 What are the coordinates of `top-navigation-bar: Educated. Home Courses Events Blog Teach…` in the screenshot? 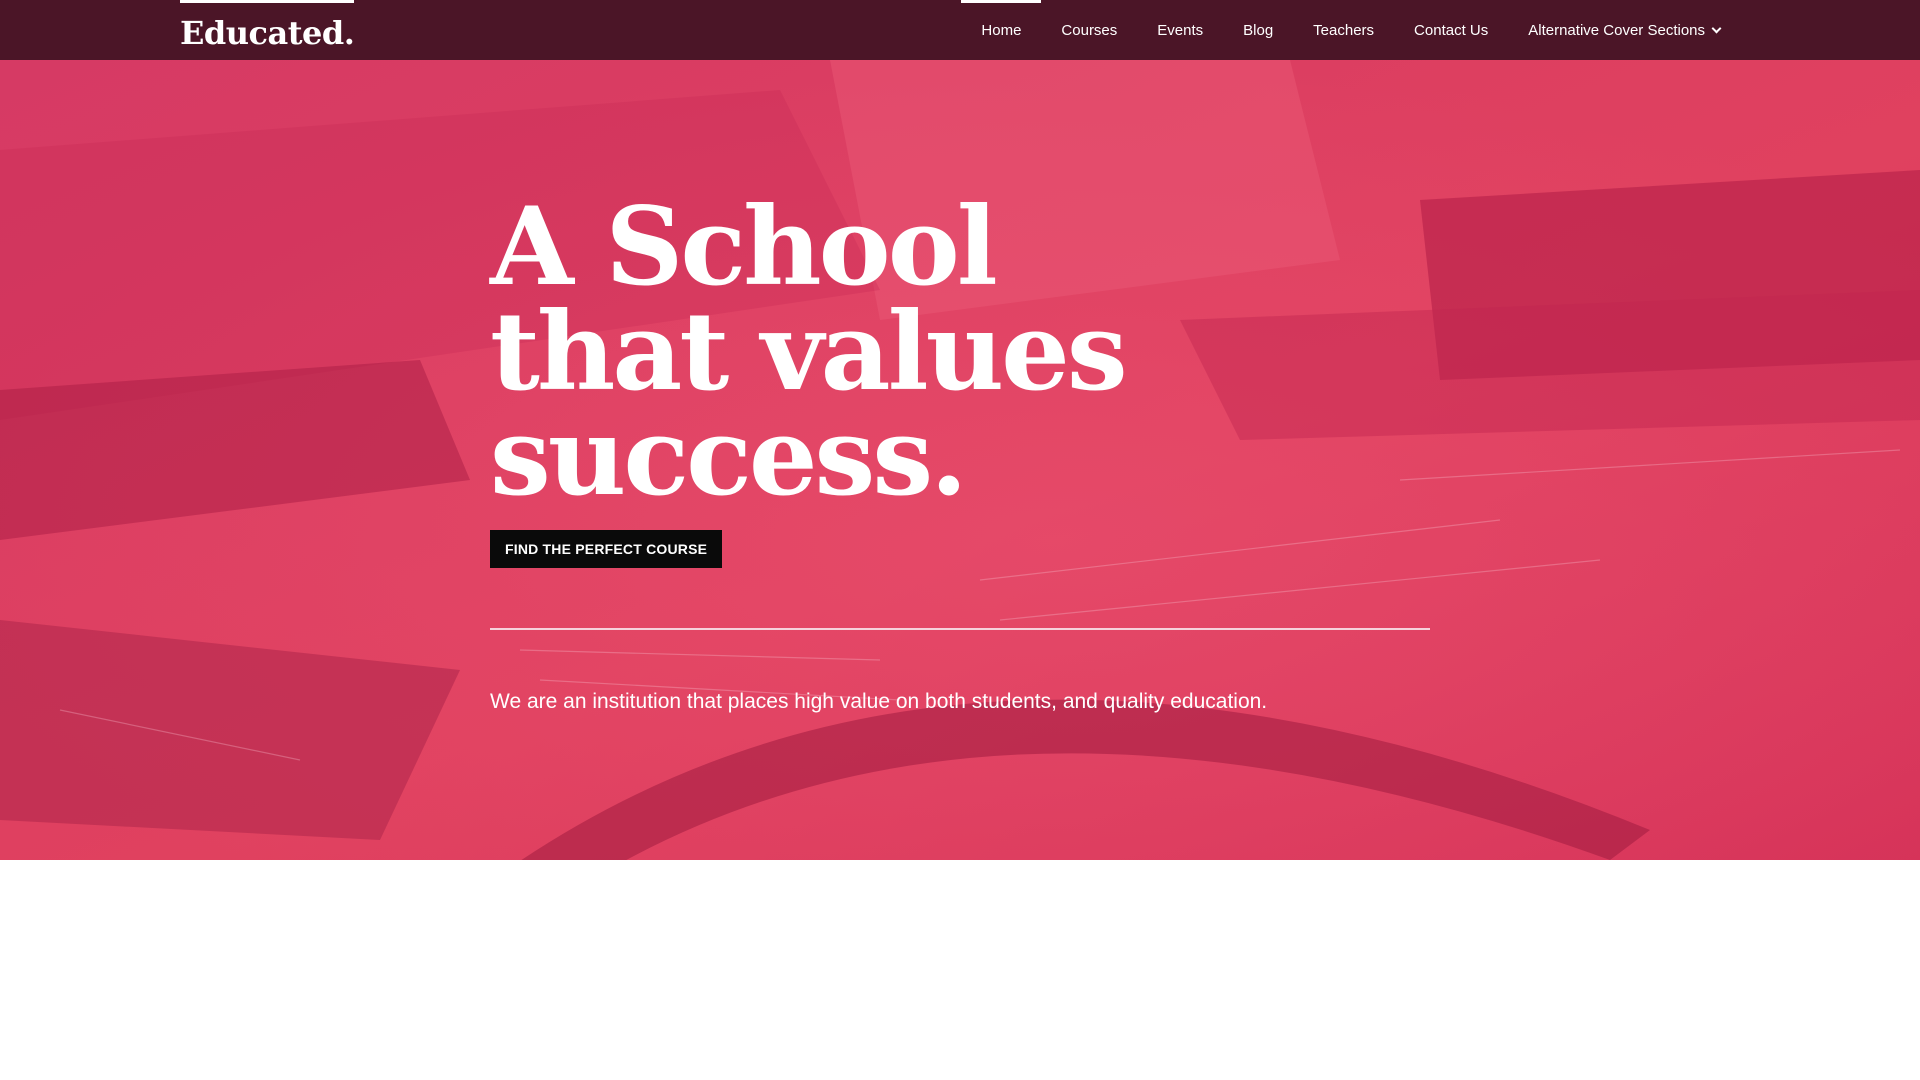 It's located at (960, 30).